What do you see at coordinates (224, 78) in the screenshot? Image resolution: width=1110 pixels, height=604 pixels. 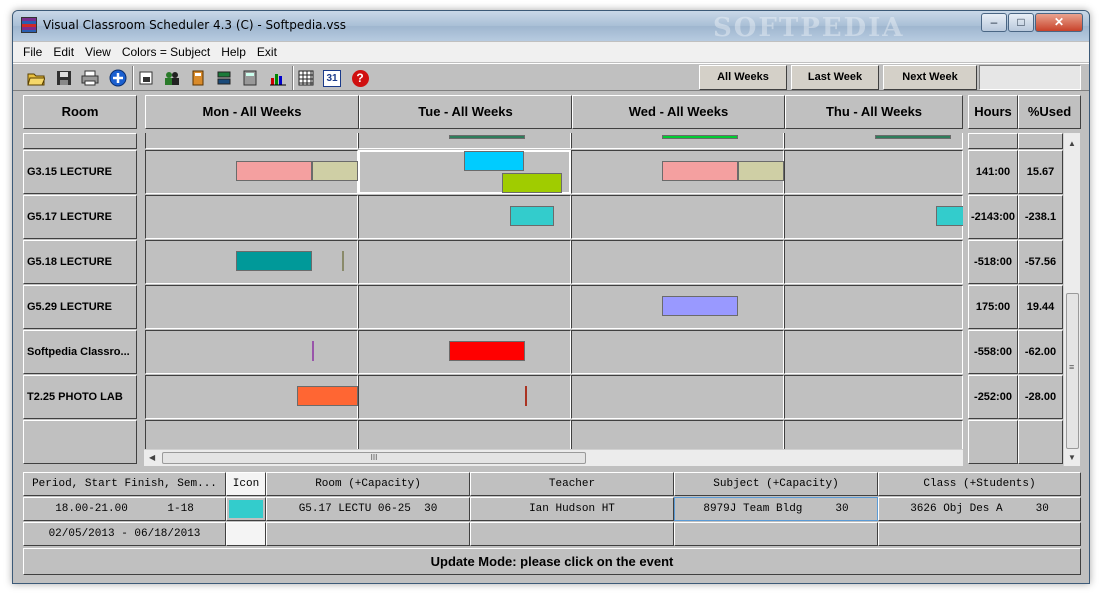 I see `sorter-icon` at bounding box center [224, 78].